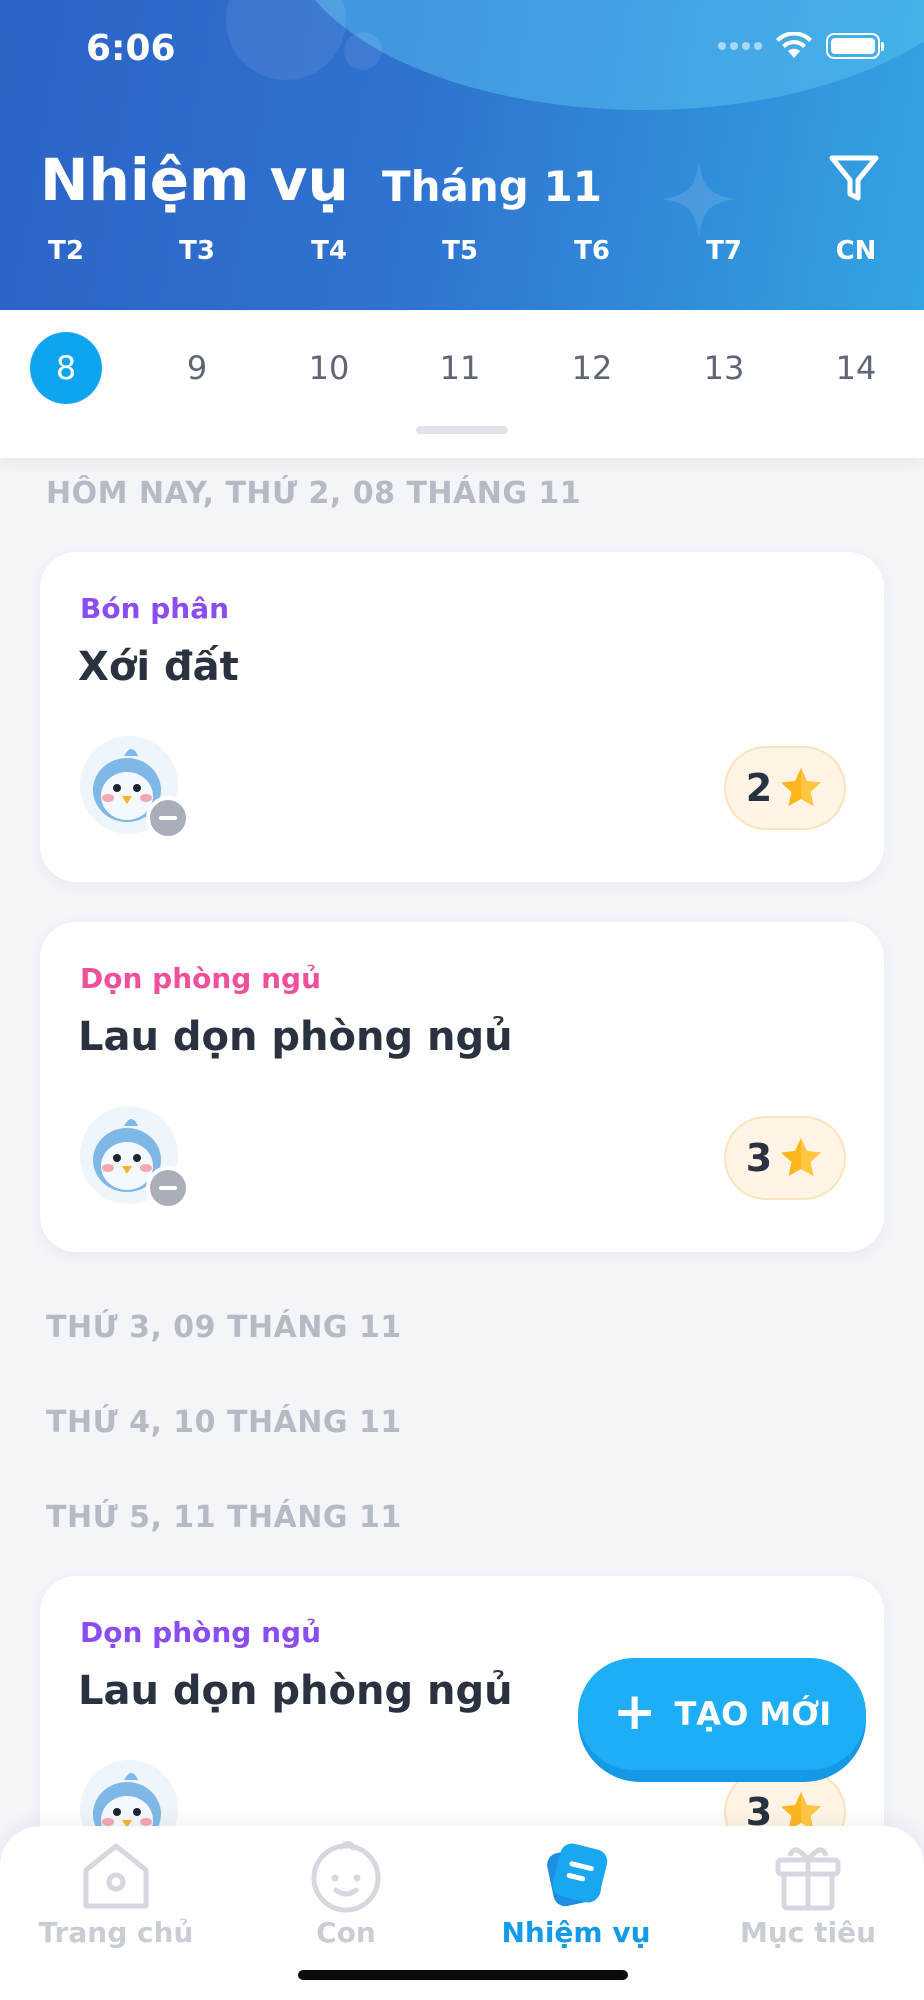  Describe the element at coordinates (753, 1714) in the screenshot. I see `create-new-label: TẠO MỚI` at that location.